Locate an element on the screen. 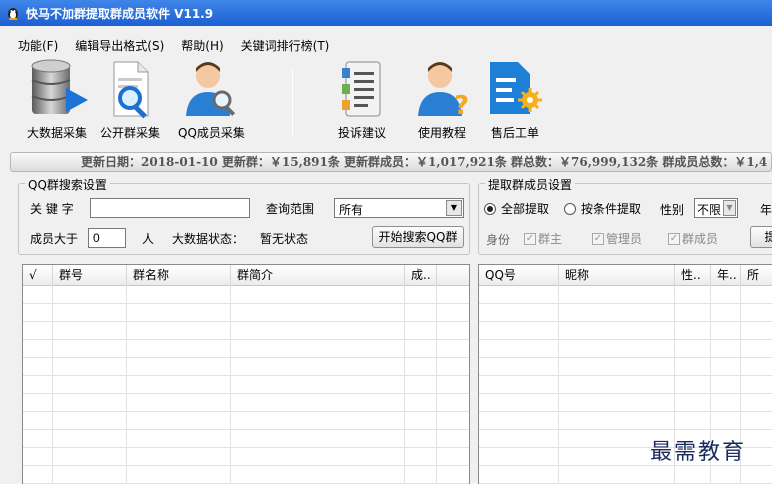  member-checkbox: ✓ 群成员 is located at coordinates (693, 238).